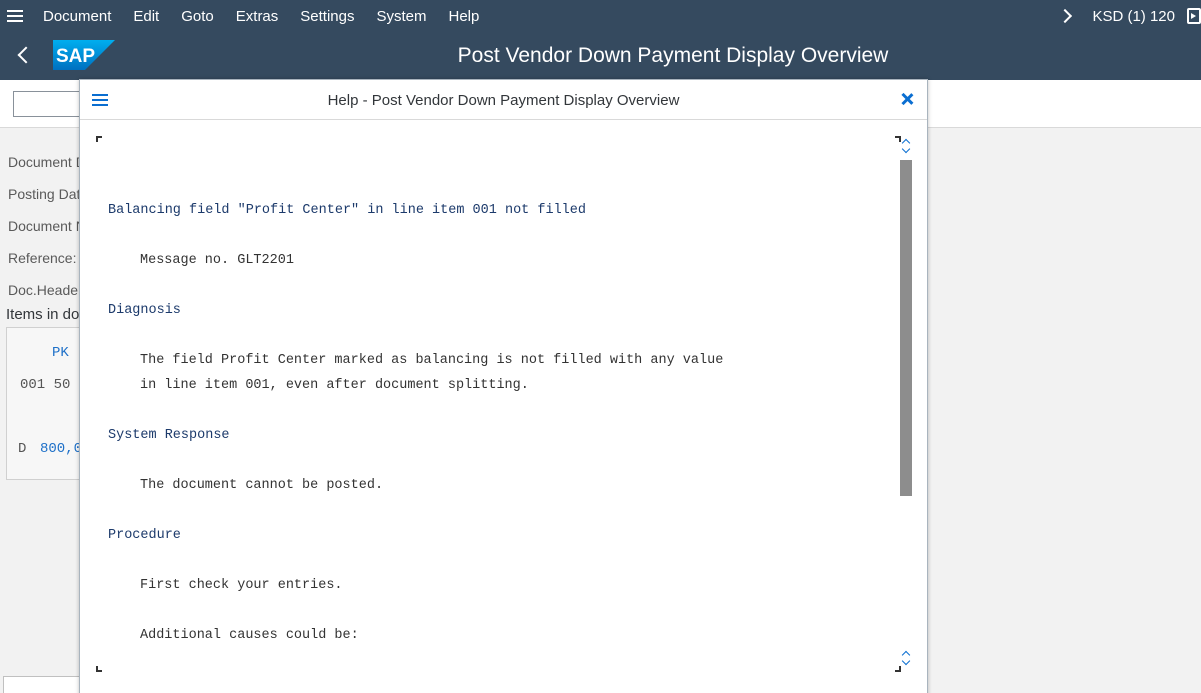  What do you see at coordinates (906, 146) in the screenshot?
I see `scroll-top-arrows-icon` at bounding box center [906, 146].